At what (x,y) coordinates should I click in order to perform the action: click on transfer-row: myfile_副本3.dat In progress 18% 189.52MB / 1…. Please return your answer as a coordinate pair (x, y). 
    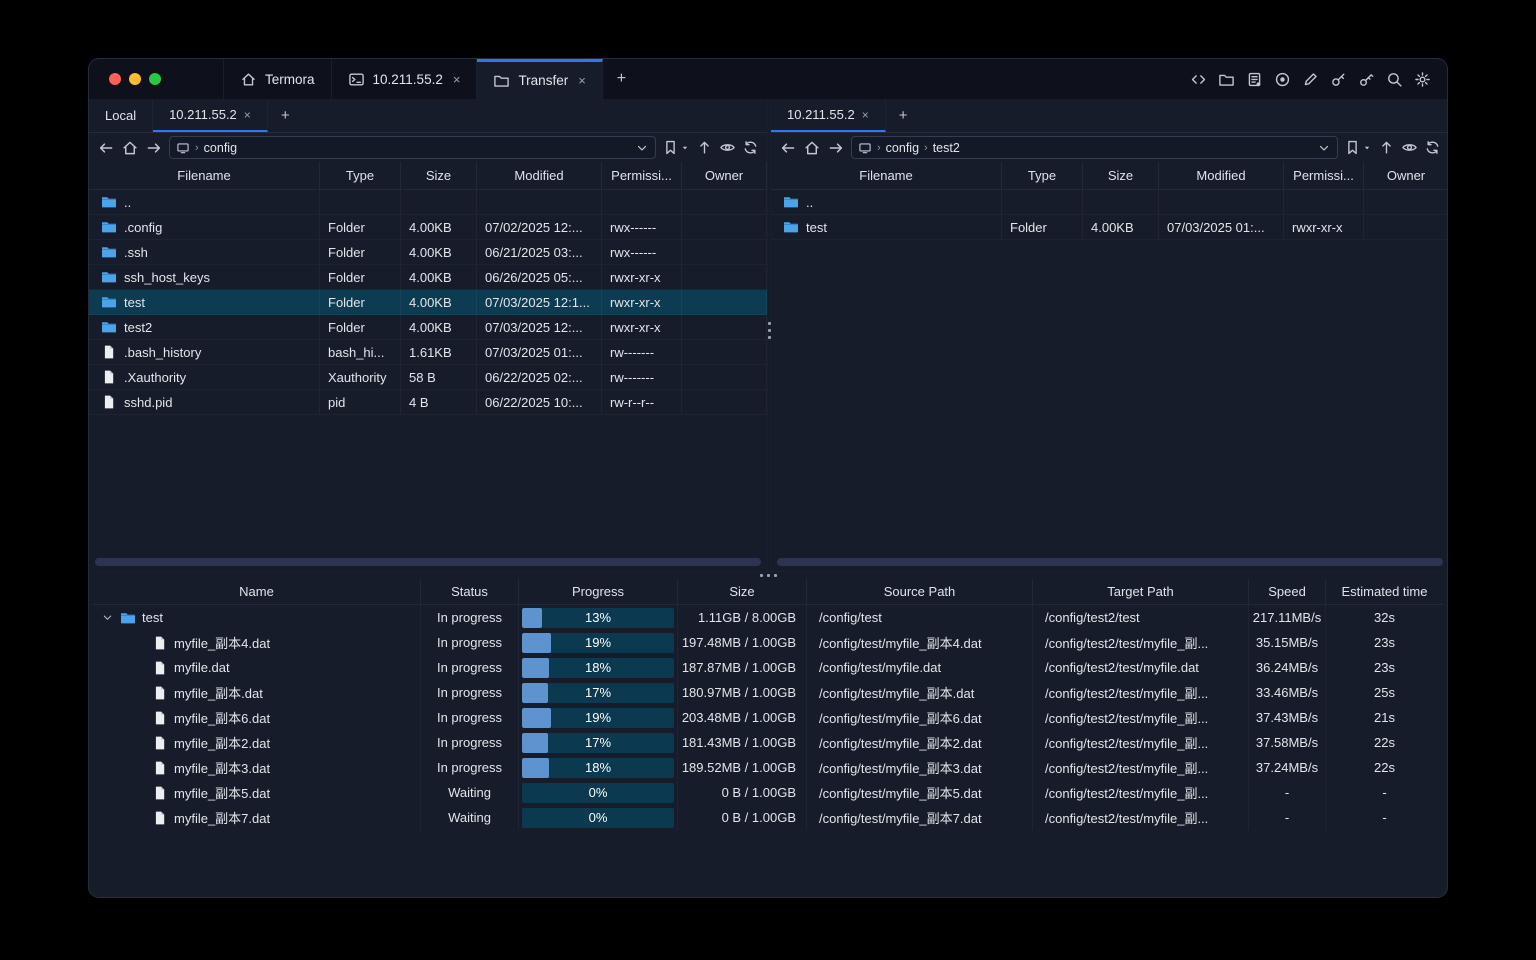
    Looking at the image, I should click on (768, 767).